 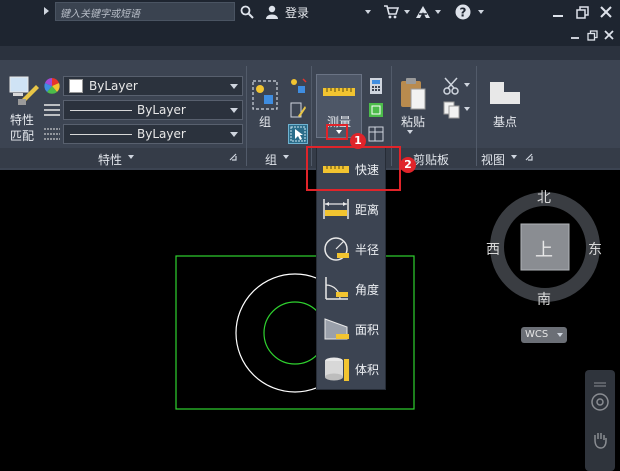 What do you see at coordinates (537, 334) in the screenshot?
I see `wcs-label: WCS` at bounding box center [537, 334].